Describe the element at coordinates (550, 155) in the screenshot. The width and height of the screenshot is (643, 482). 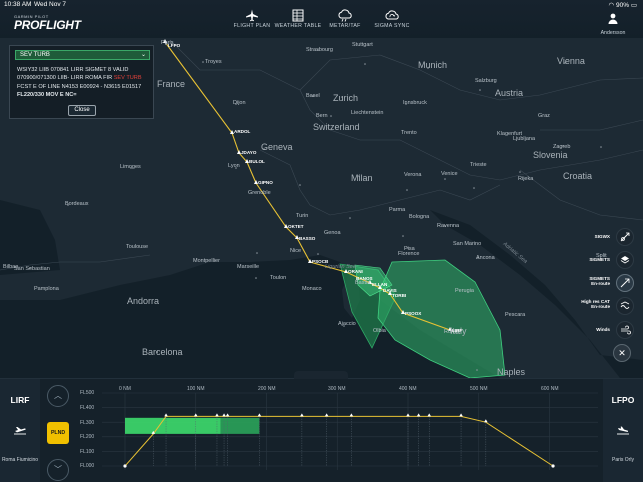
I see `map-label-slovenia: Slovenia` at that location.